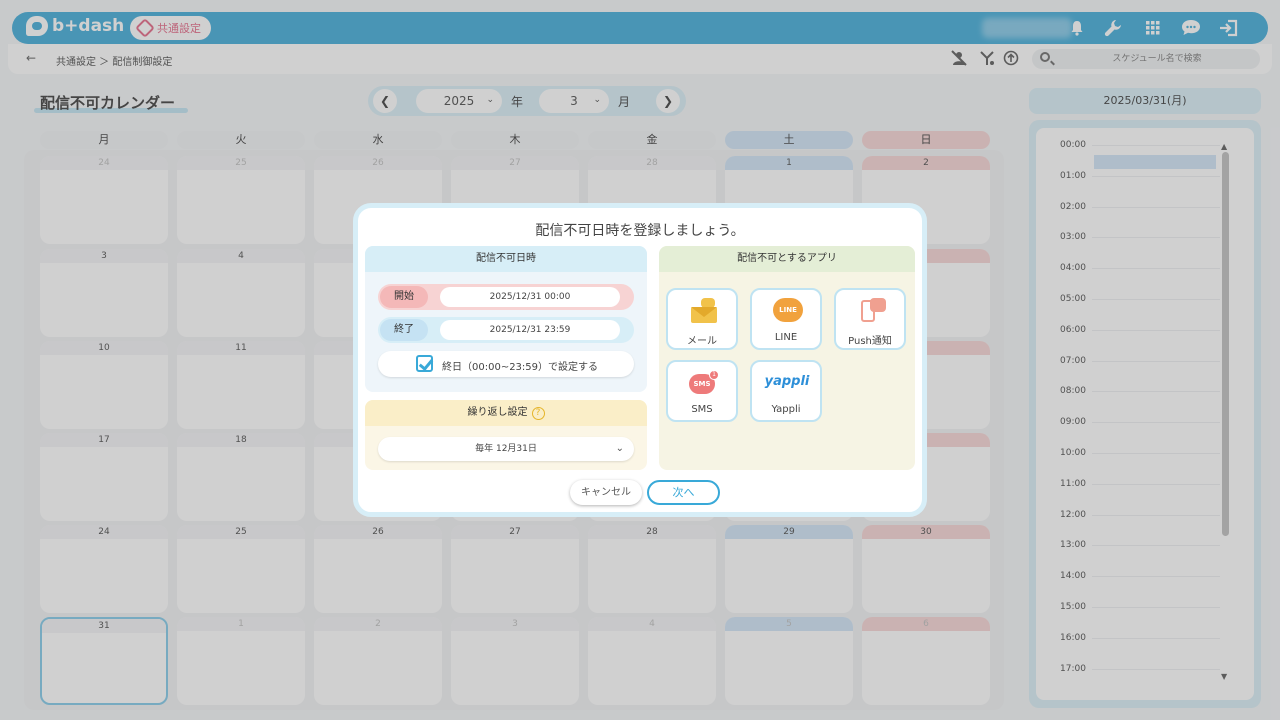 This screenshot has width=1280, height=720. What do you see at coordinates (786, 337) in the screenshot?
I see `app-label: LINE` at bounding box center [786, 337].